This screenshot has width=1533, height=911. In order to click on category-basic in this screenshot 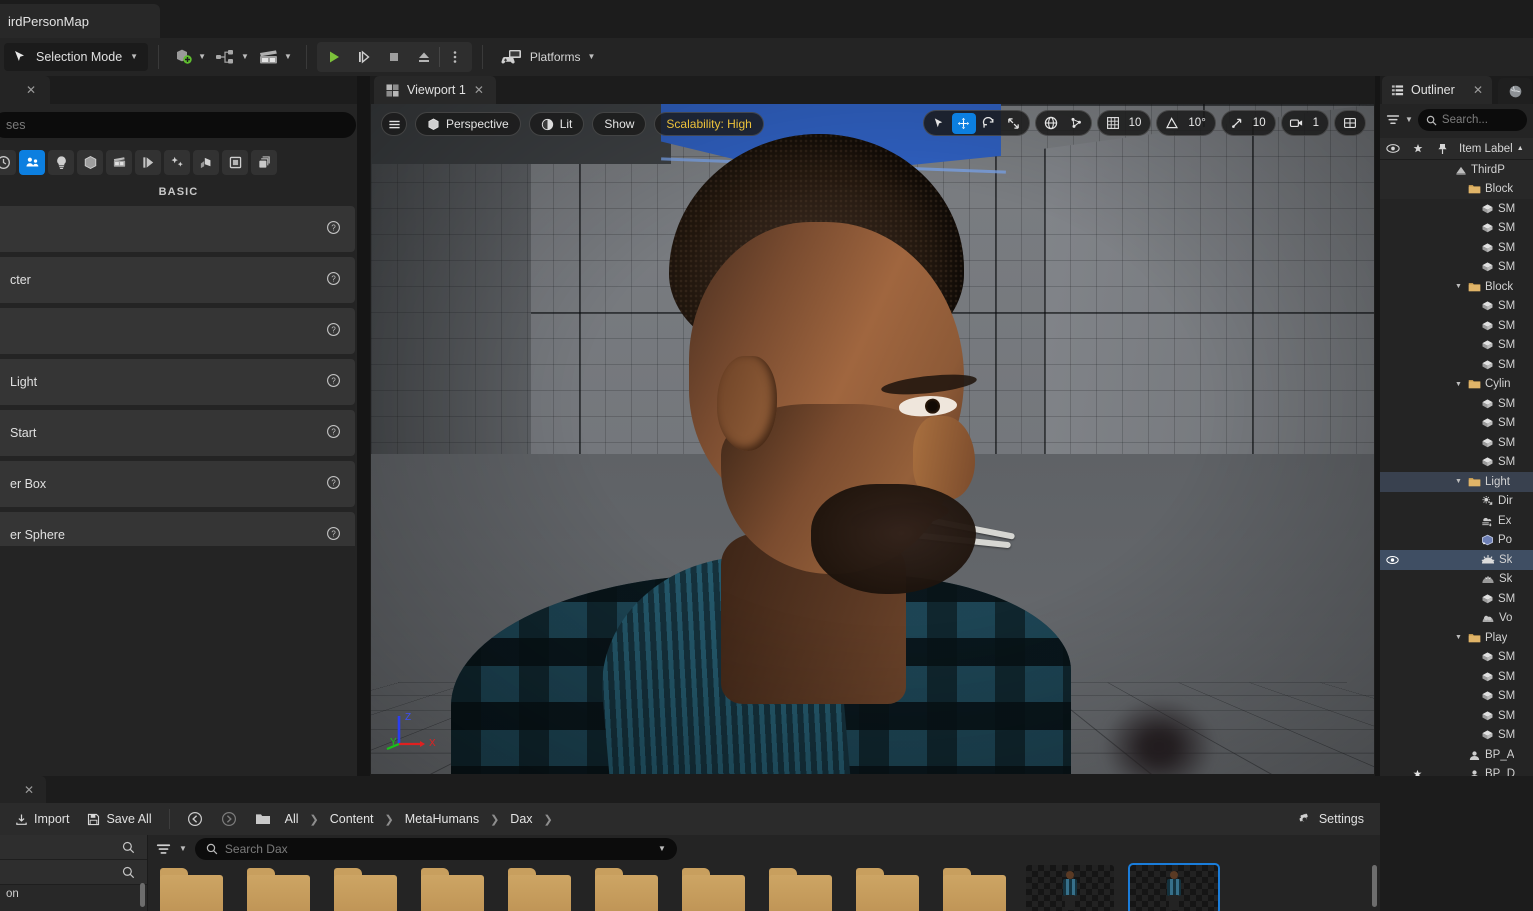, I will do `click(32, 162)`.